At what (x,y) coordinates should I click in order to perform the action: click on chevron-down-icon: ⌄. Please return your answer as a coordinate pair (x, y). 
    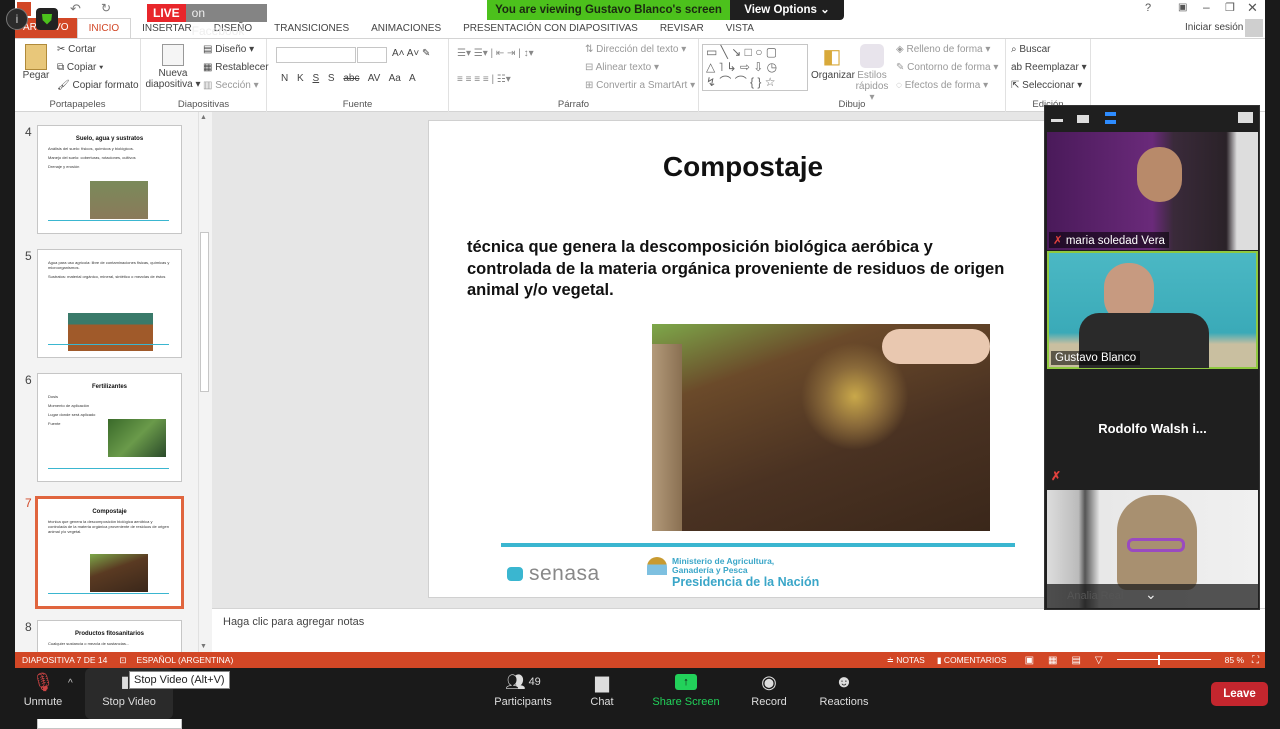
    Looking at the image, I should click on (1151, 594).